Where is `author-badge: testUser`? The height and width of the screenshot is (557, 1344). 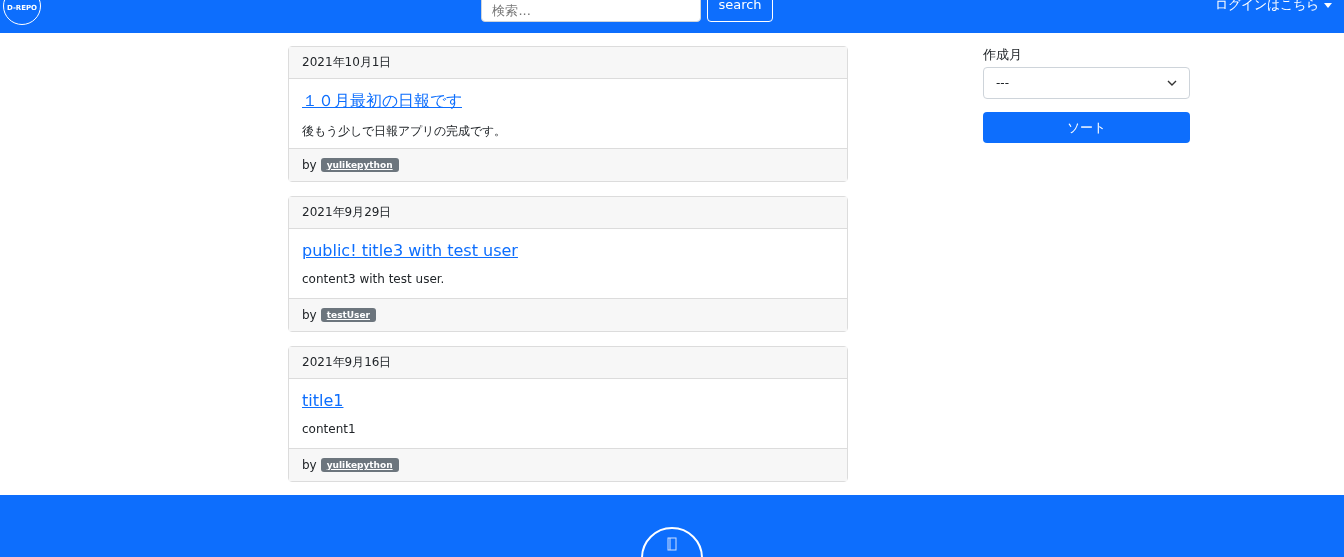 author-badge: testUser is located at coordinates (348, 315).